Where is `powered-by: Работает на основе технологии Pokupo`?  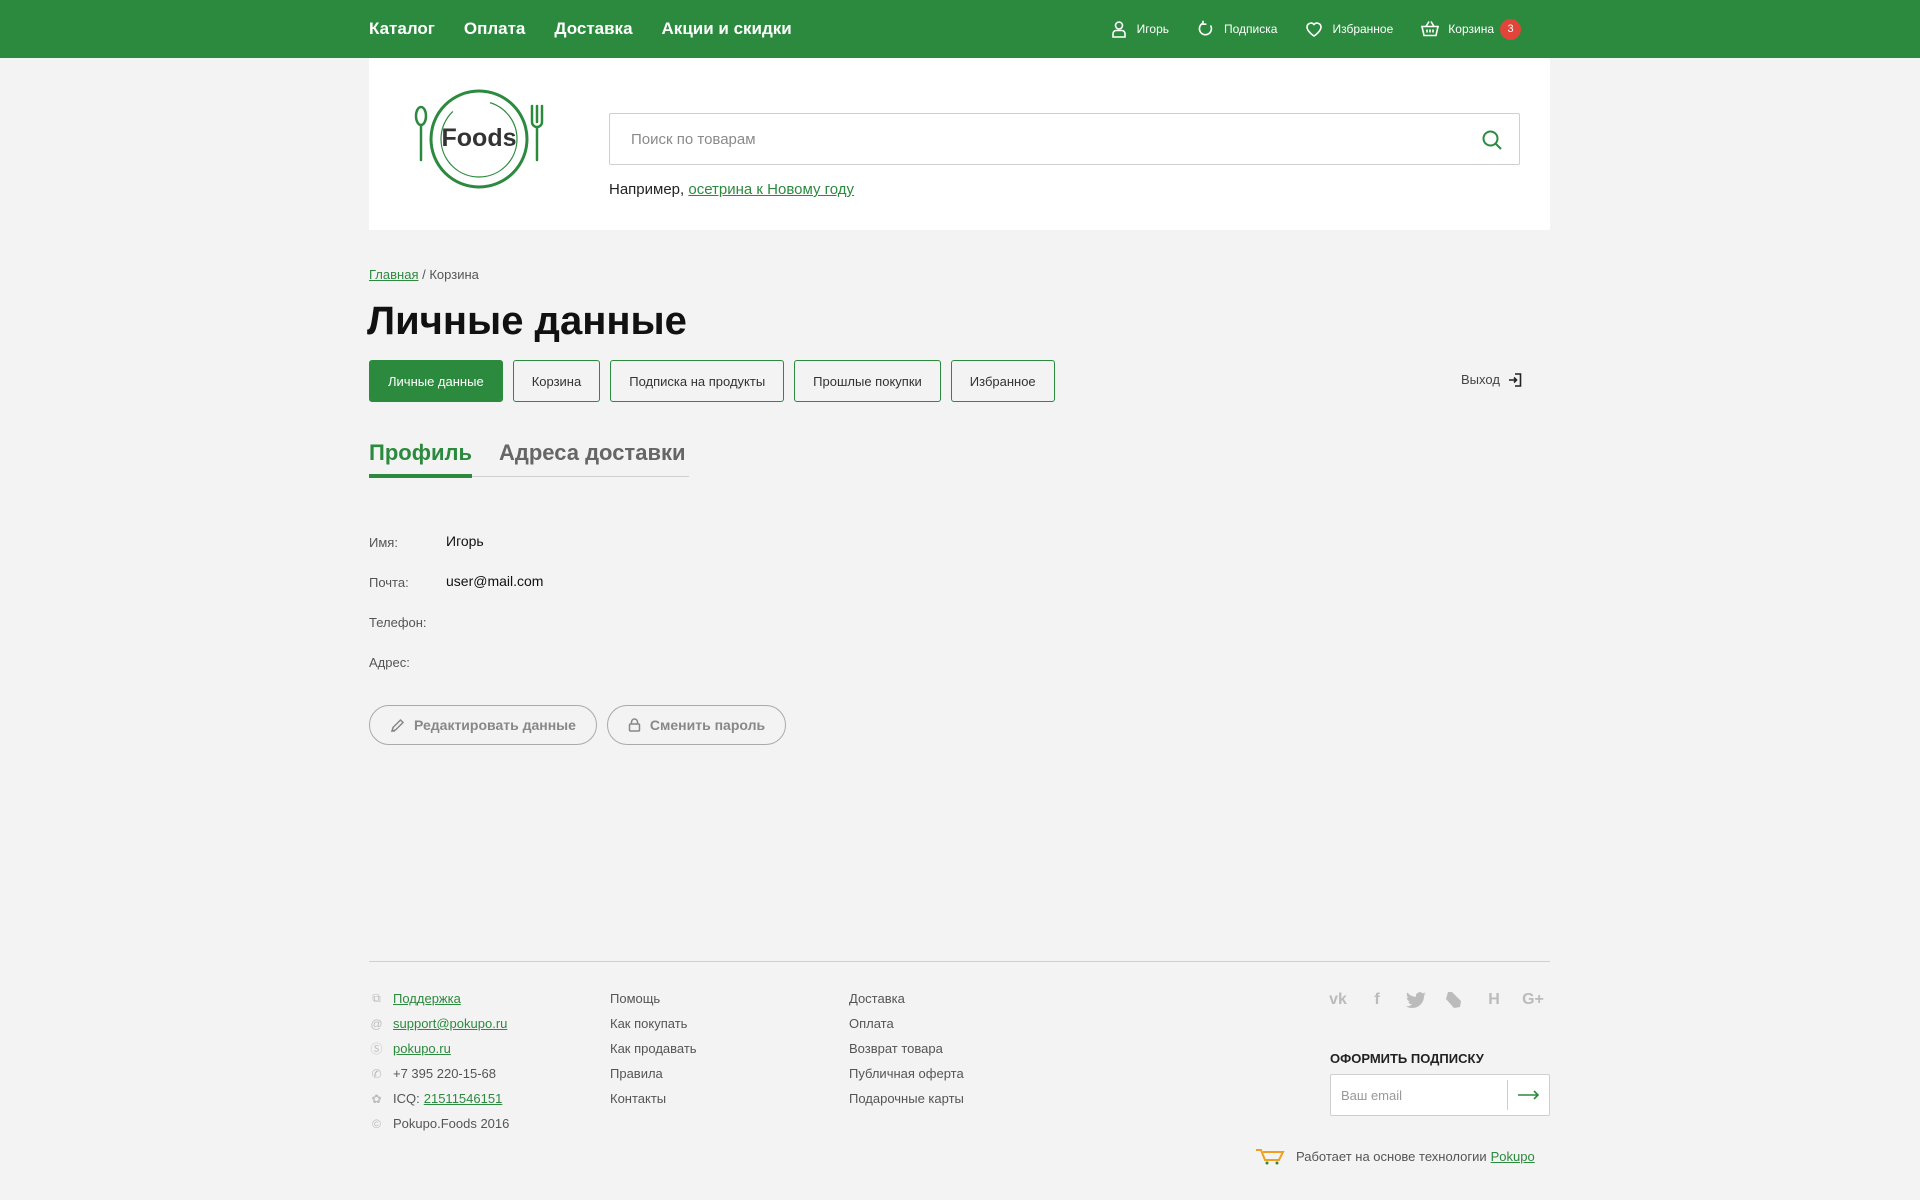 powered-by: Работает на основе технологии Pokupo is located at coordinates (1394, 1156).